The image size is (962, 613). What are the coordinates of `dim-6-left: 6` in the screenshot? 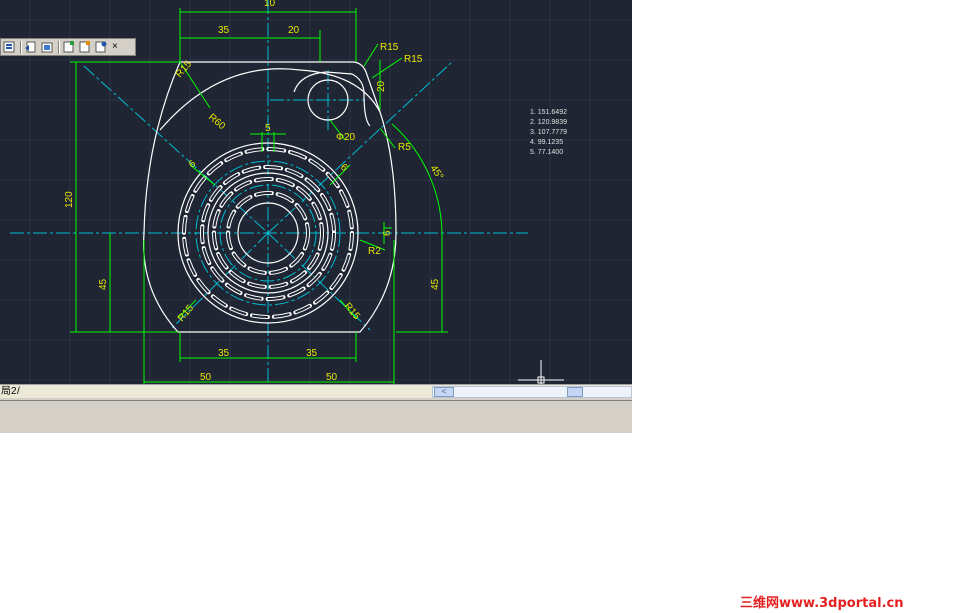 It's located at (193, 164).